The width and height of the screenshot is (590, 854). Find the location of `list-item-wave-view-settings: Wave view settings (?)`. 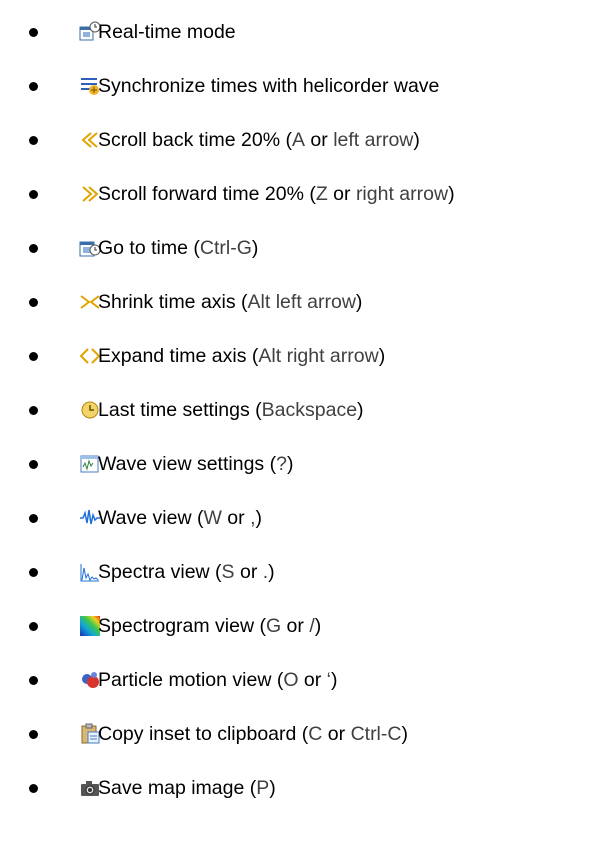

list-item-wave-view-settings: Wave view settings (?) is located at coordinates (295, 464).